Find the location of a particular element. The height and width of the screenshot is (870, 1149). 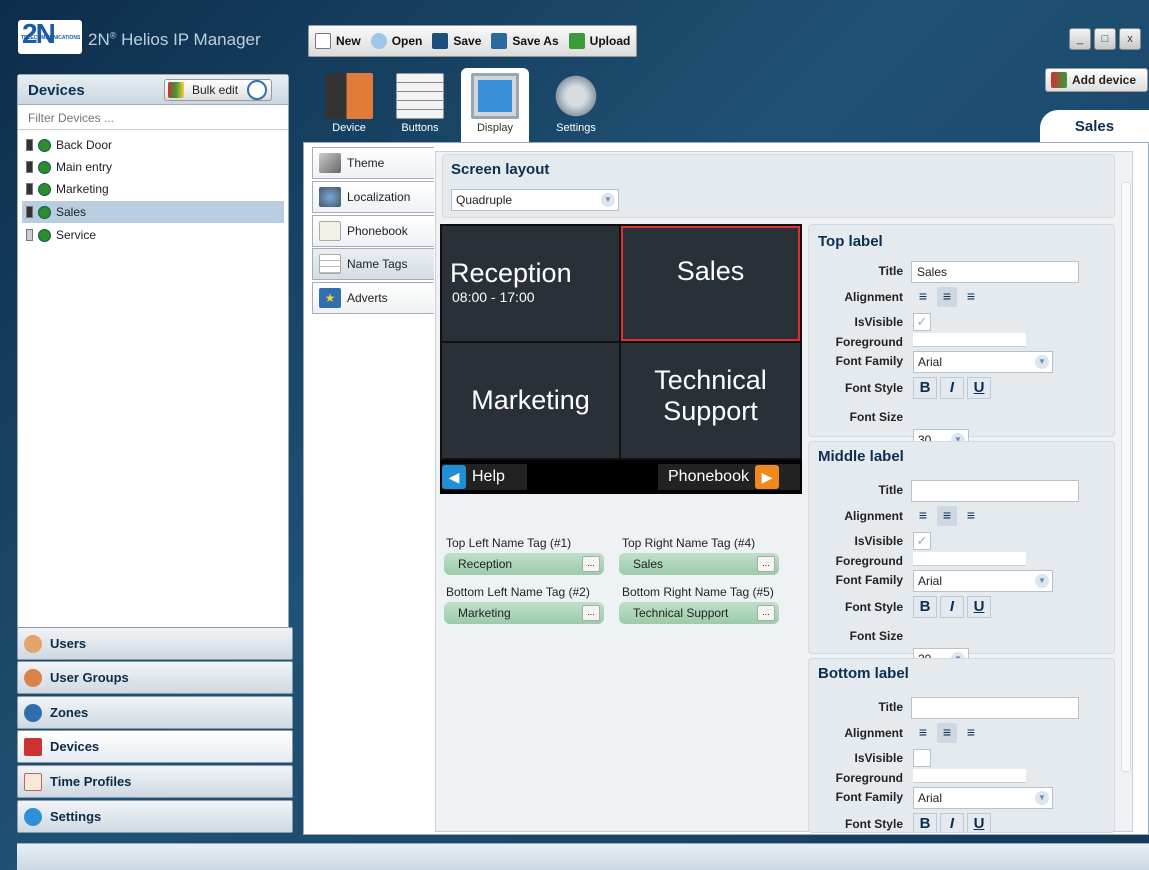

subtab-theme: Theme is located at coordinates (373, 163).